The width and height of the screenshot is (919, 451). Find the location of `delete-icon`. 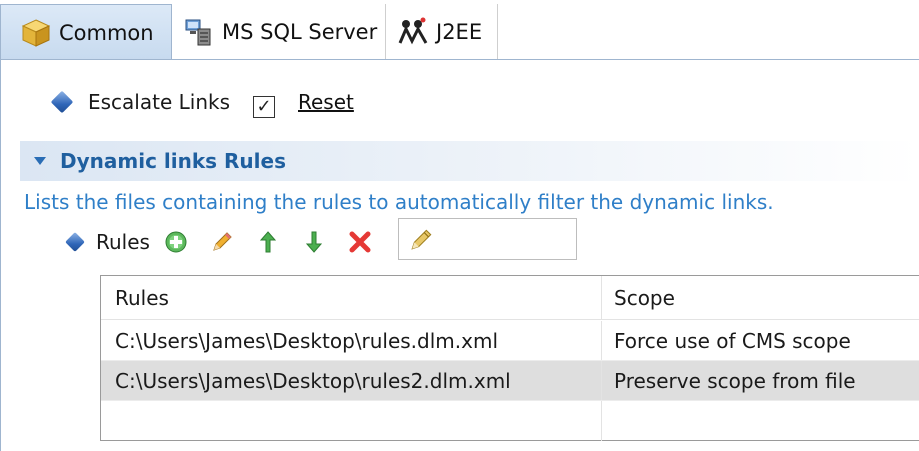

delete-icon is located at coordinates (360, 242).